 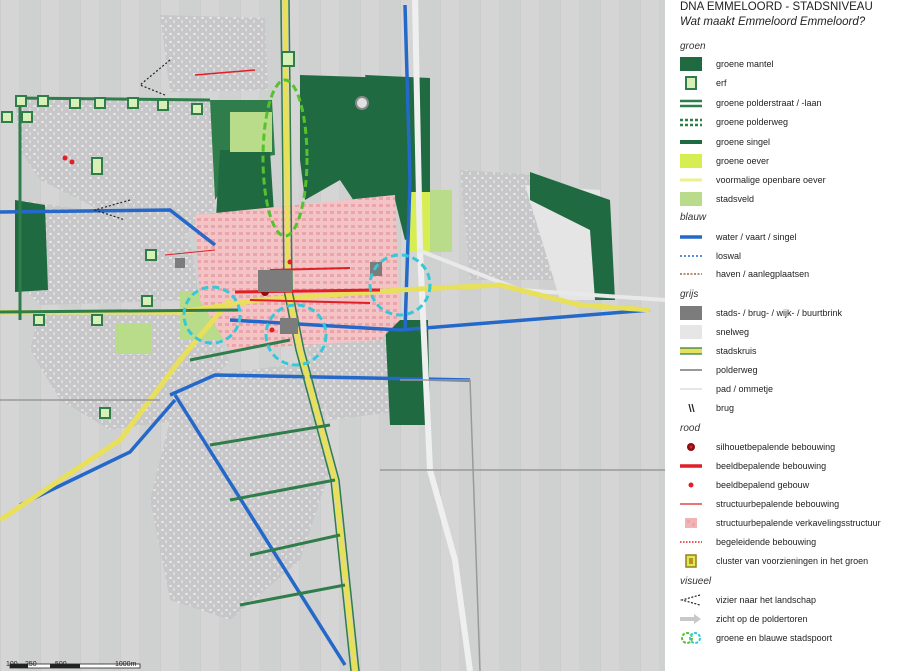 What do you see at coordinates (790, 161) in the screenshot?
I see `legend-item: groene oever` at bounding box center [790, 161].